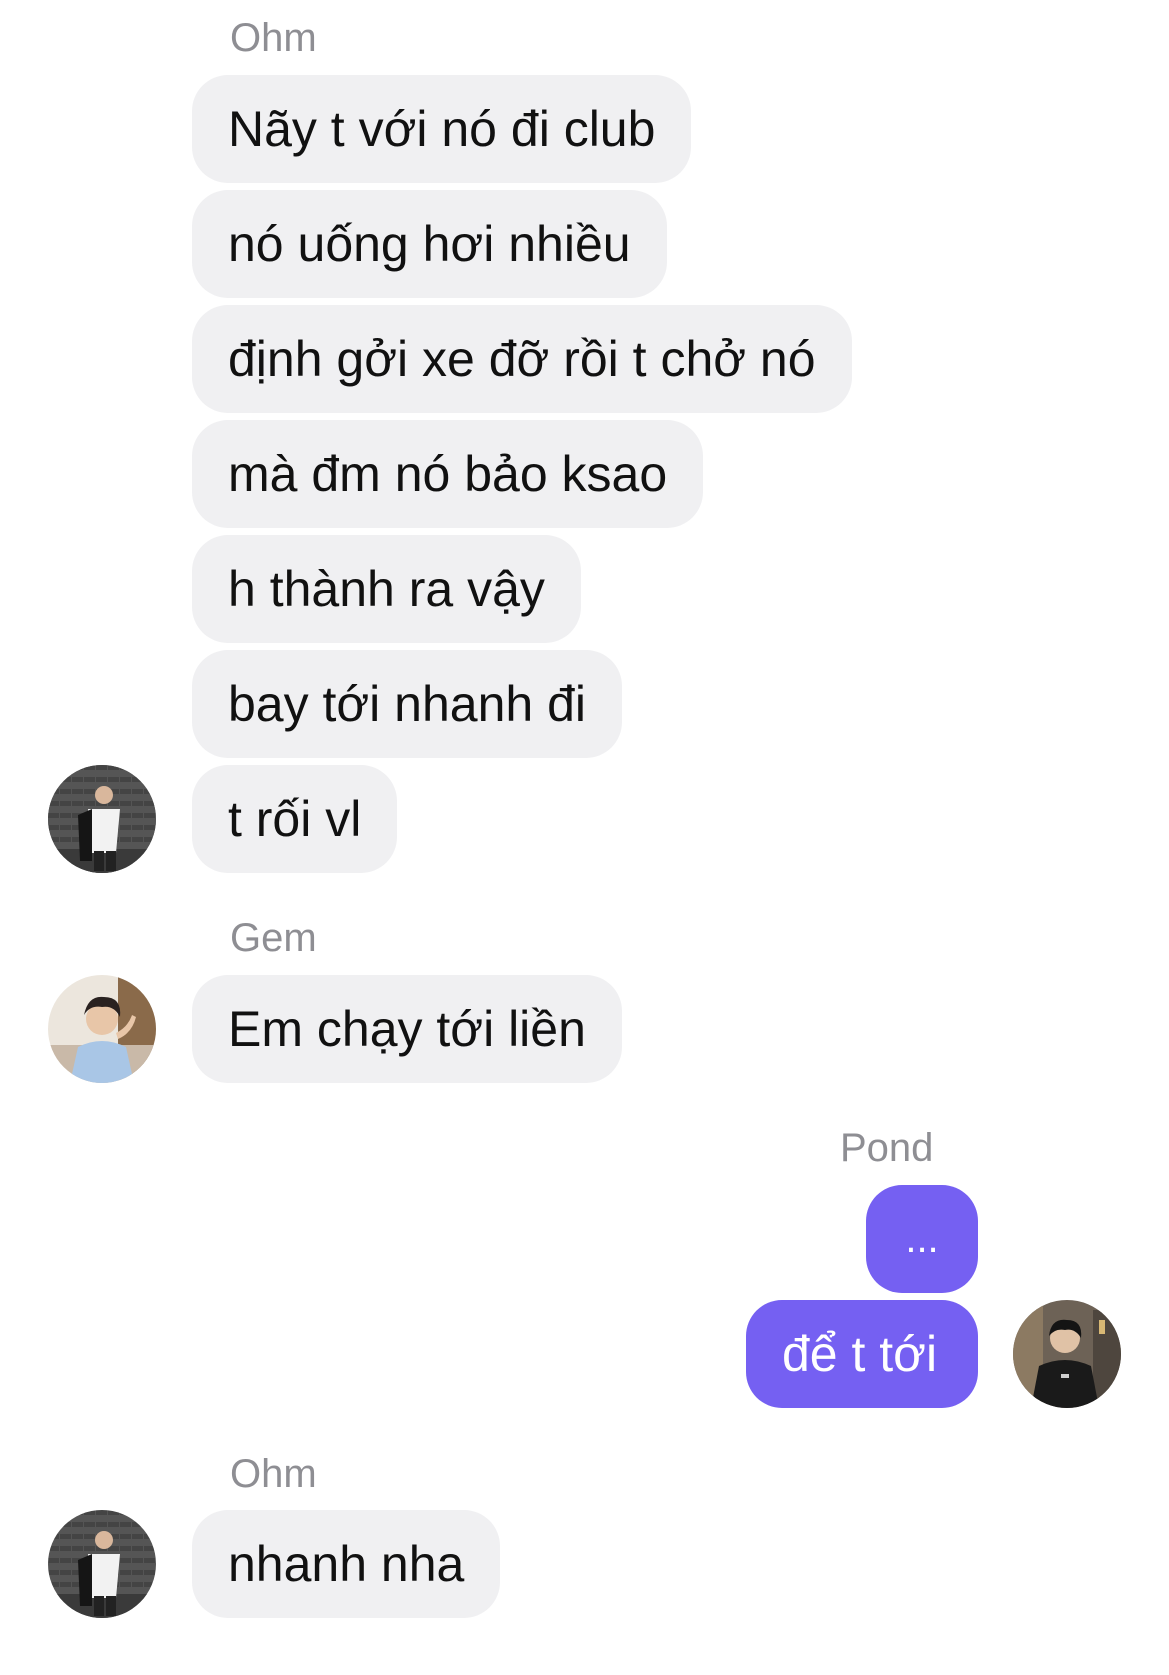 Image resolution: width=1169 pixels, height=1675 pixels. What do you see at coordinates (522, 359) in the screenshot?
I see `message-bubble: định gởi xe đỡ rồi t chở nó` at bounding box center [522, 359].